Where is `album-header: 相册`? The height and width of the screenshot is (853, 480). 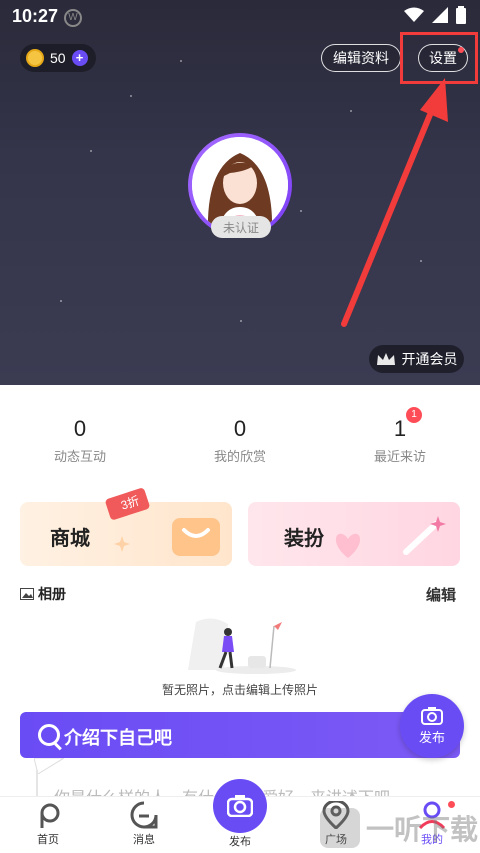
album-header: 相册 is located at coordinates (43, 594).